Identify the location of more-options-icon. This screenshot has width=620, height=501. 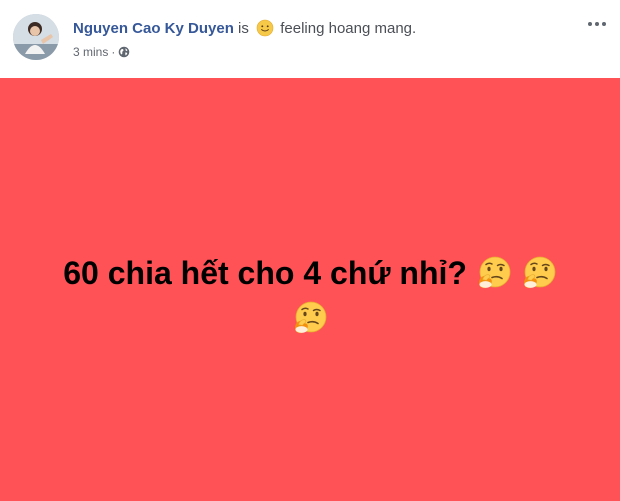
(597, 24).